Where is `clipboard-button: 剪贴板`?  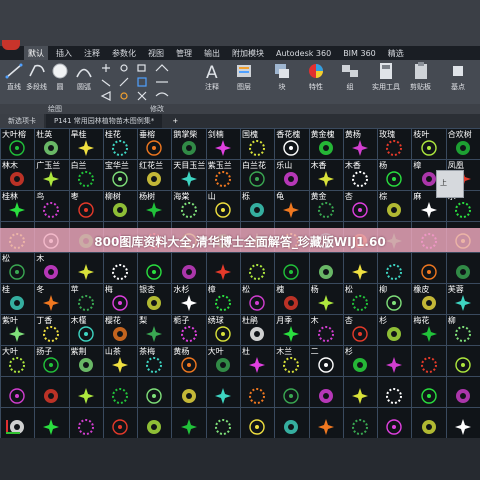 clipboard-button: 剪贴板 is located at coordinates (420, 77).